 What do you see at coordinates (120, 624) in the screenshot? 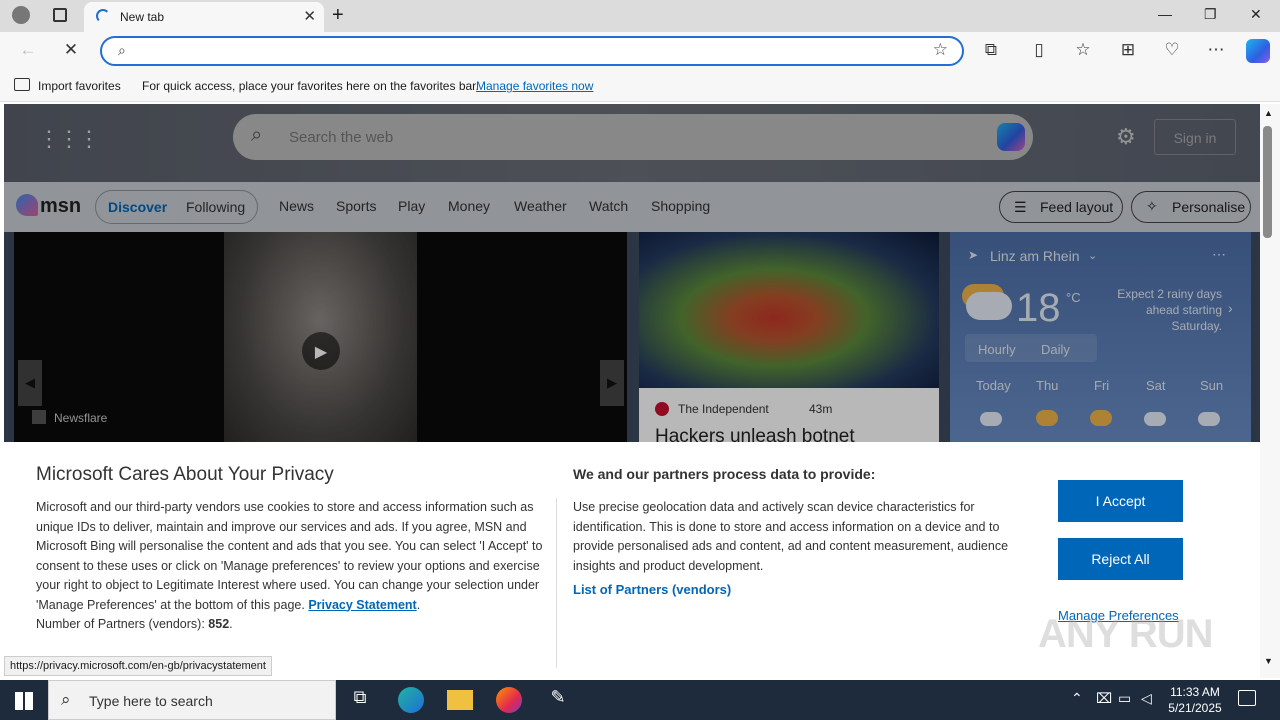
I see `partners-label: Number of Partners (vendors):` at bounding box center [120, 624].